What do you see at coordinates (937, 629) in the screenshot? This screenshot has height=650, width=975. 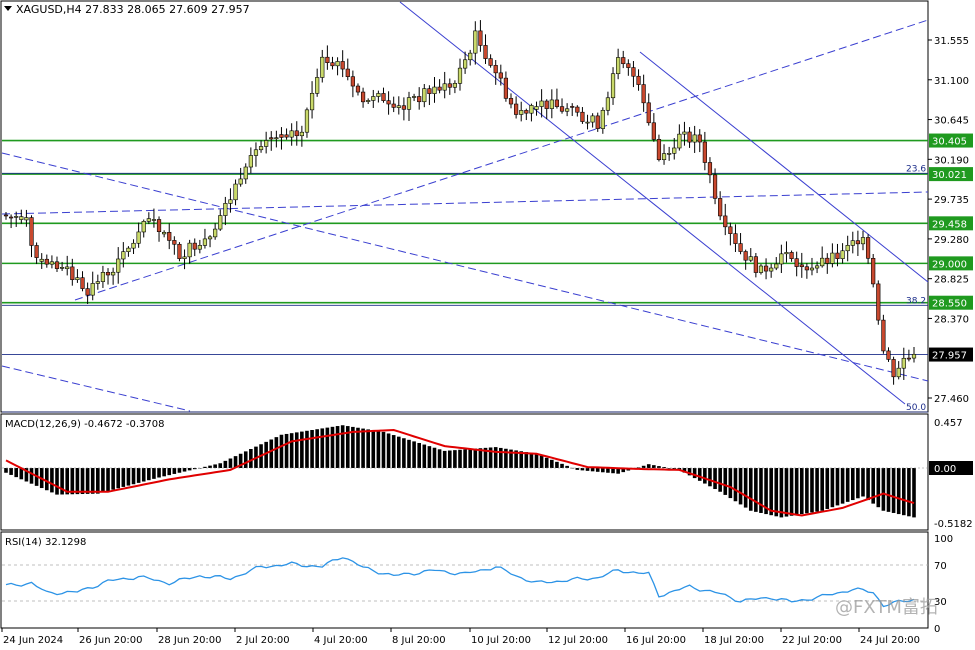 I see `rsi-tick-label: 0` at bounding box center [937, 629].